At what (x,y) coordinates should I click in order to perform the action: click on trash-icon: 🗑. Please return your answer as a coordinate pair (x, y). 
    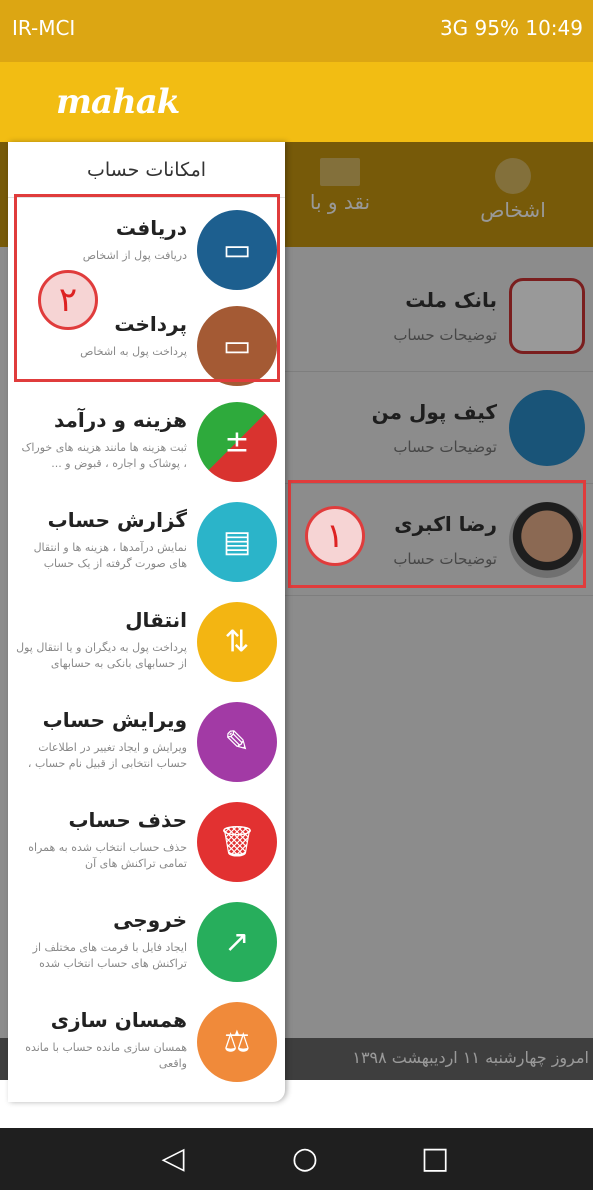
    Looking at the image, I should click on (237, 842).